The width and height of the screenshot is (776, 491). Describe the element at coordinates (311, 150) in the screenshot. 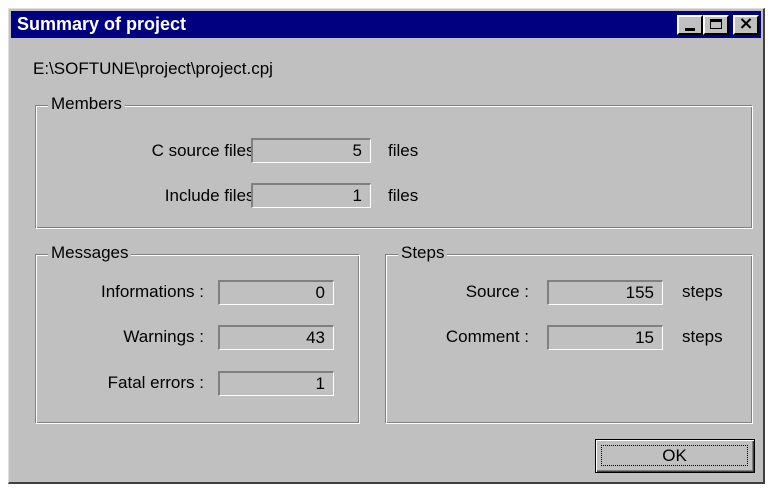

I see `c-source-files-value: 5` at that location.